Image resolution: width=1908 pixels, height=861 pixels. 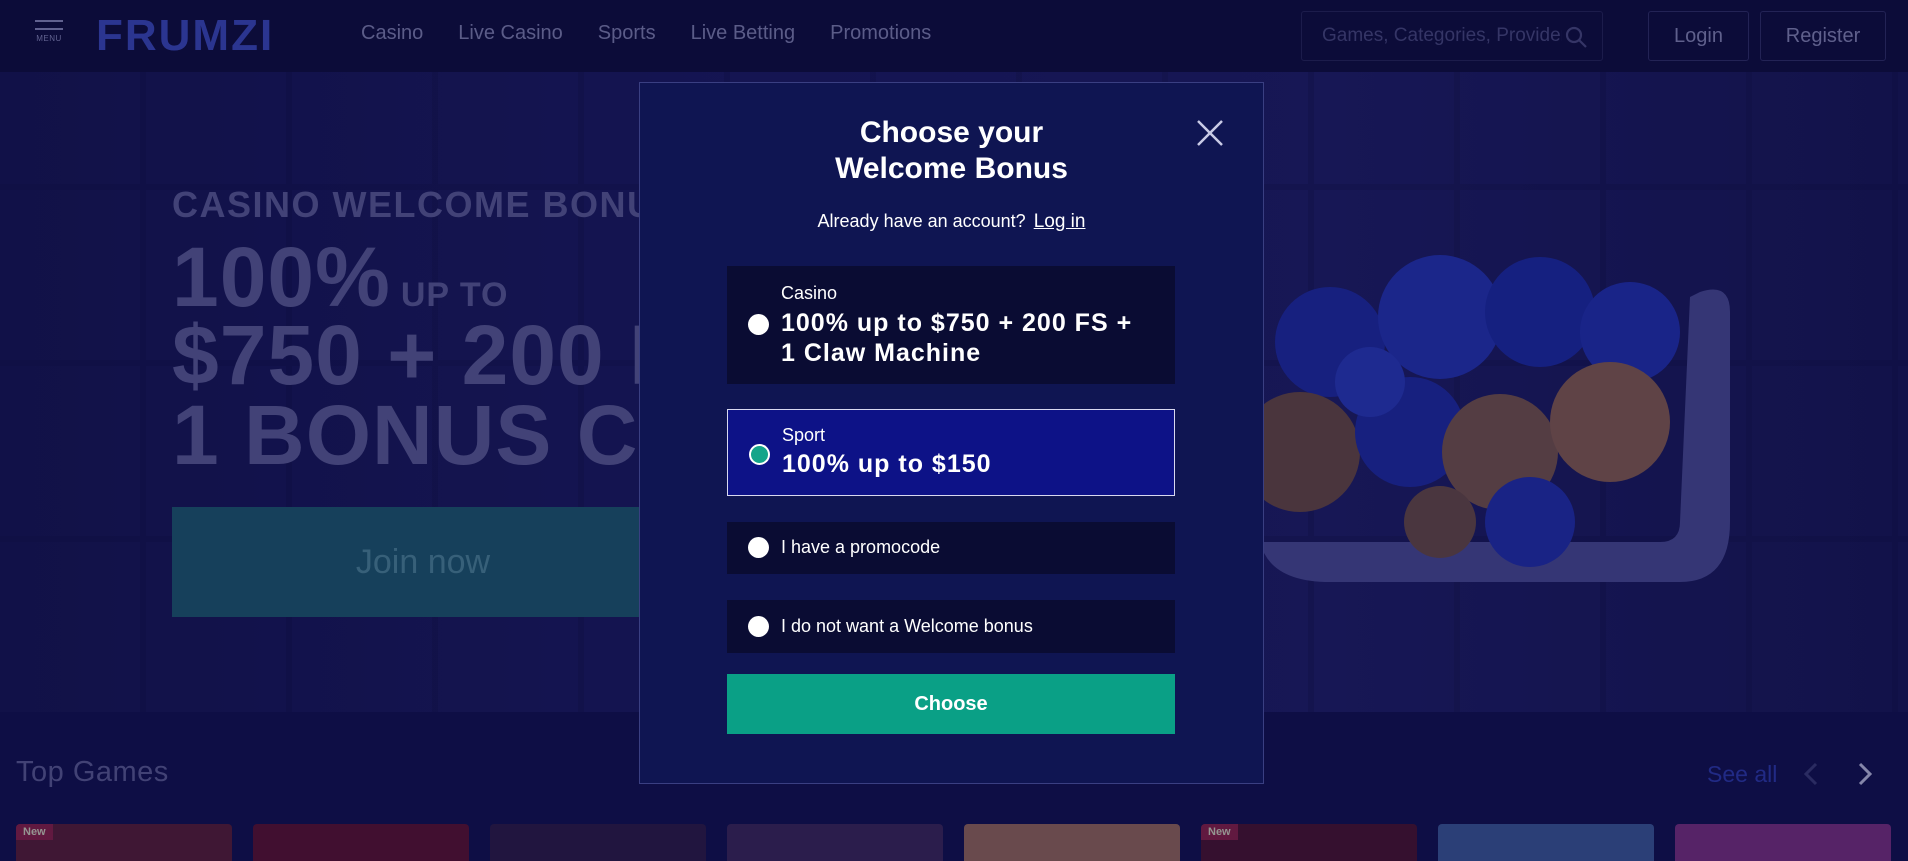 What do you see at coordinates (804, 435) in the screenshot?
I see `option-label-sport: Sport` at bounding box center [804, 435].